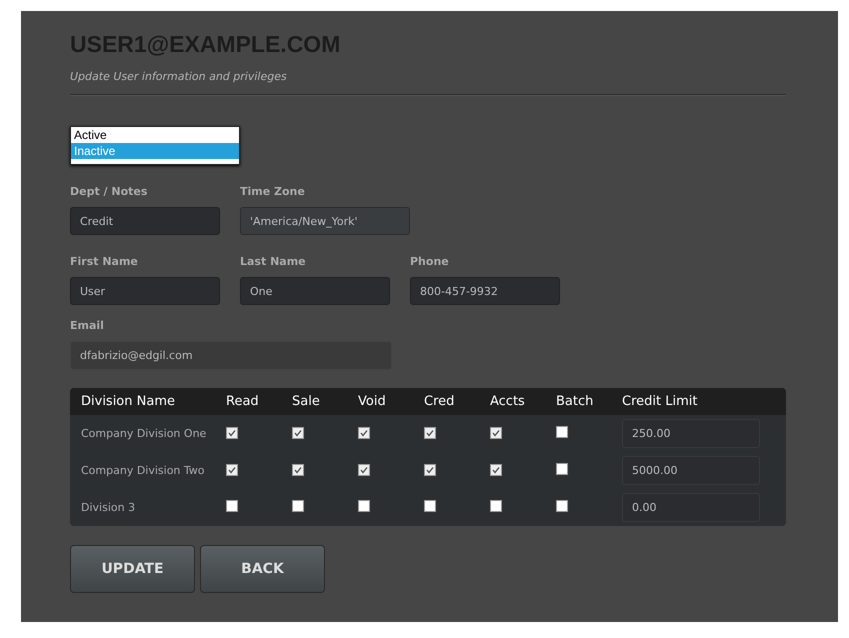 This screenshot has height=638, width=849. What do you see at coordinates (430, 261) in the screenshot?
I see `field-label: Phone` at bounding box center [430, 261].